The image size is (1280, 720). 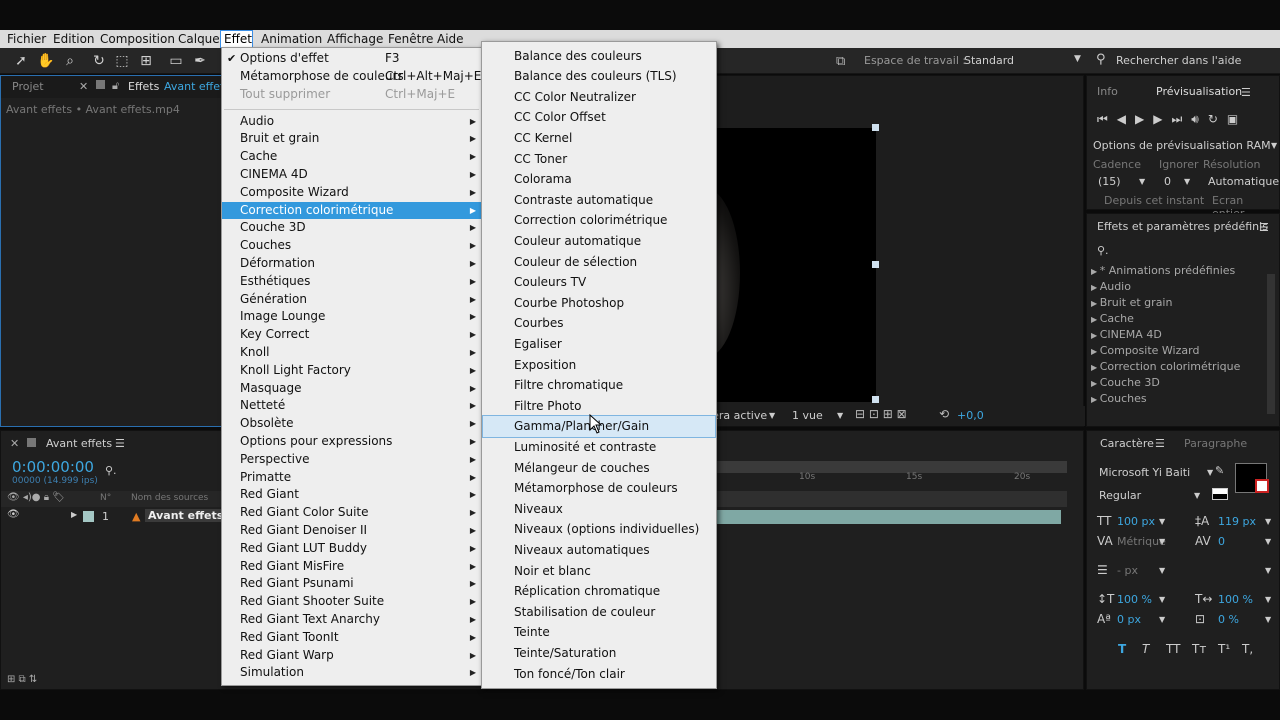 What do you see at coordinates (22, 679) in the screenshot?
I see `timeline-bottom-icons: ⊞ ⧉ ⇅` at bounding box center [22, 679].